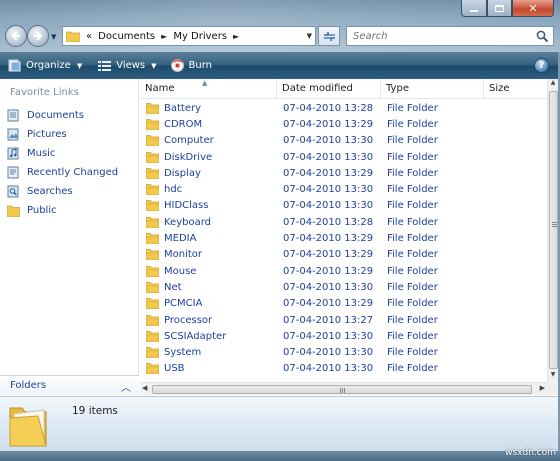 Image resolution: width=560 pixels, height=461 pixels. Describe the element at coordinates (182, 173) in the screenshot. I see `file-name: Display` at that location.